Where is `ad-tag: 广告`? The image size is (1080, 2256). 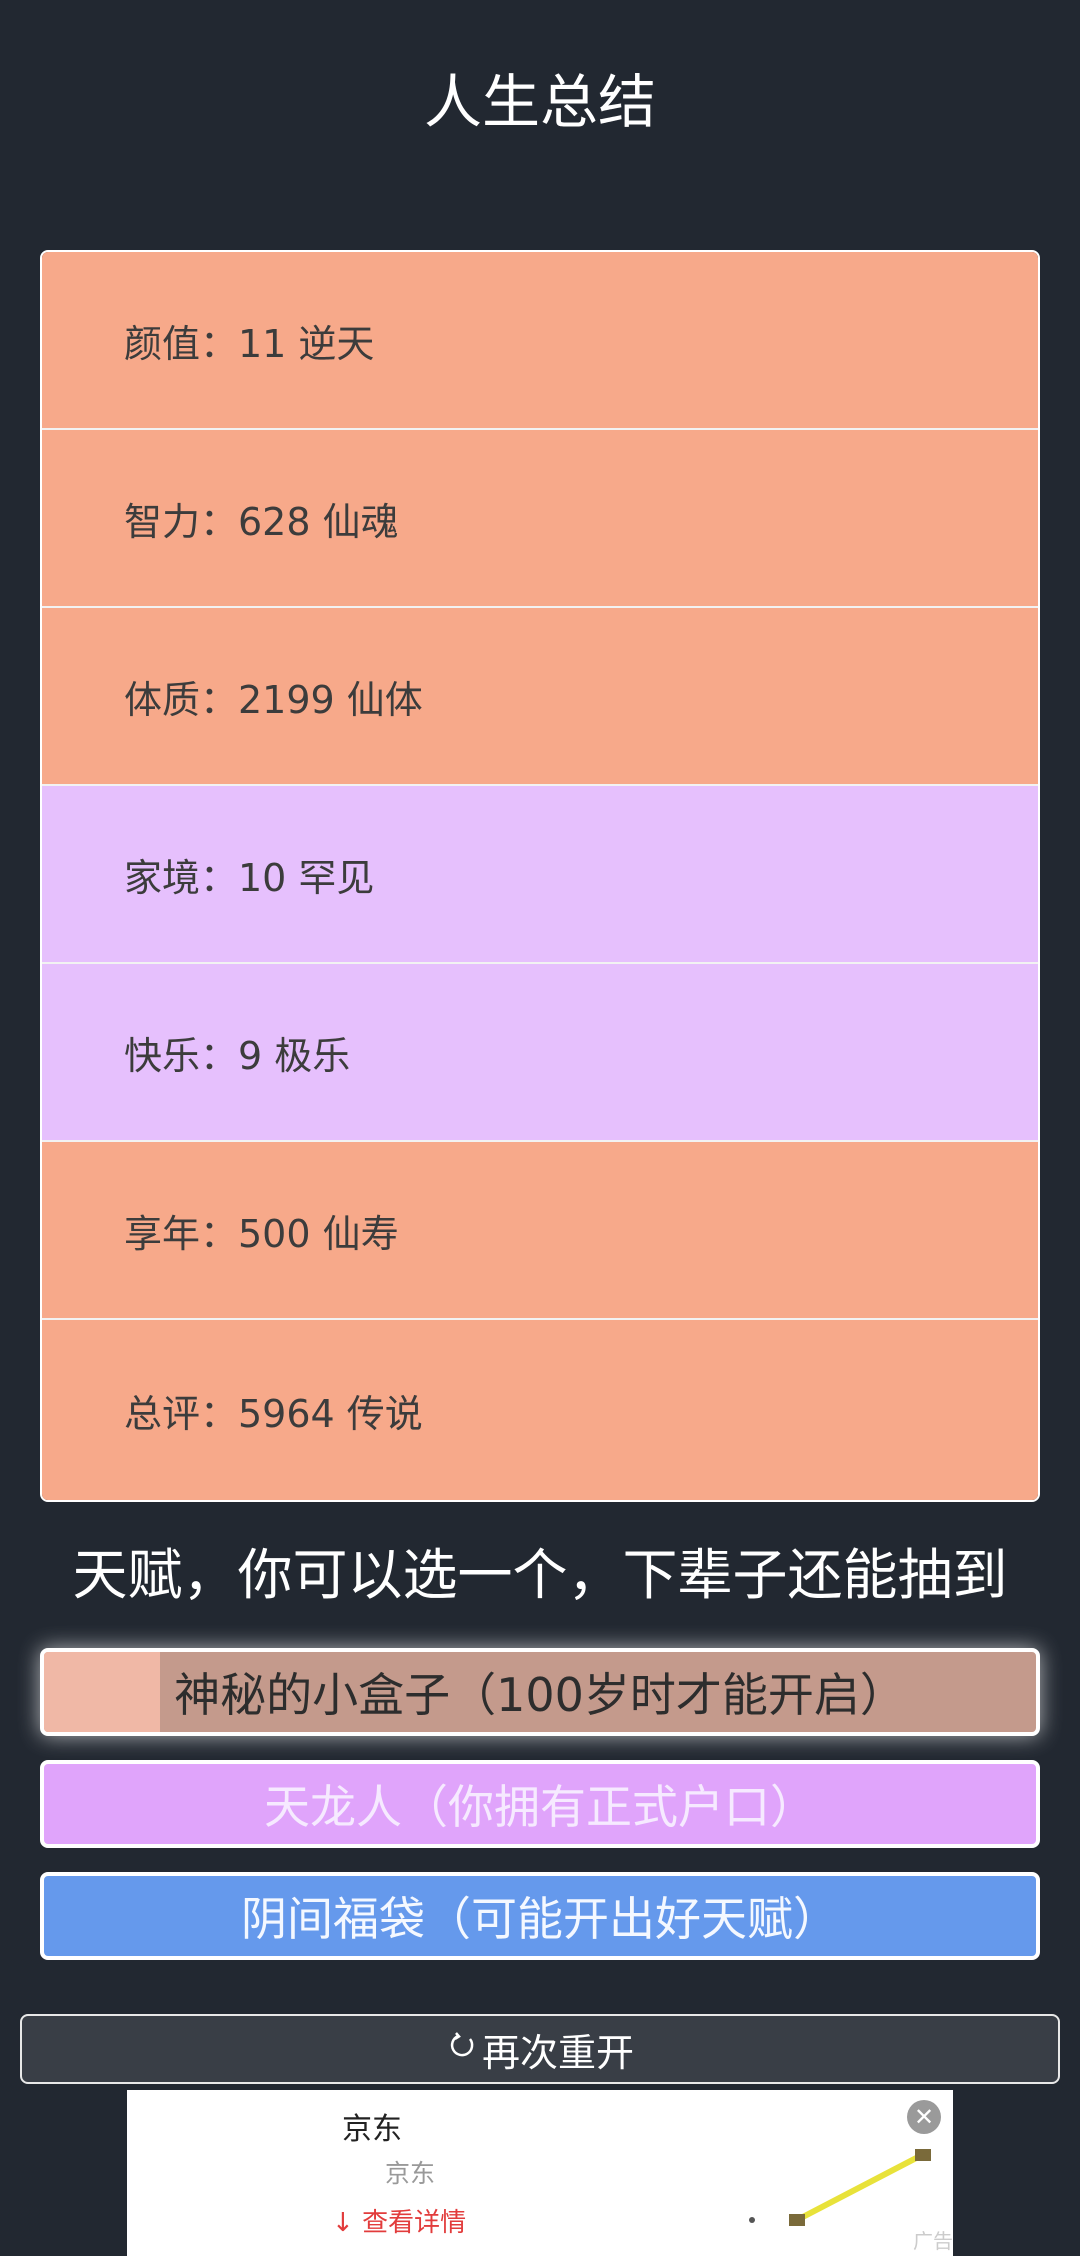
ad-tag: 广告 is located at coordinates (933, 2241).